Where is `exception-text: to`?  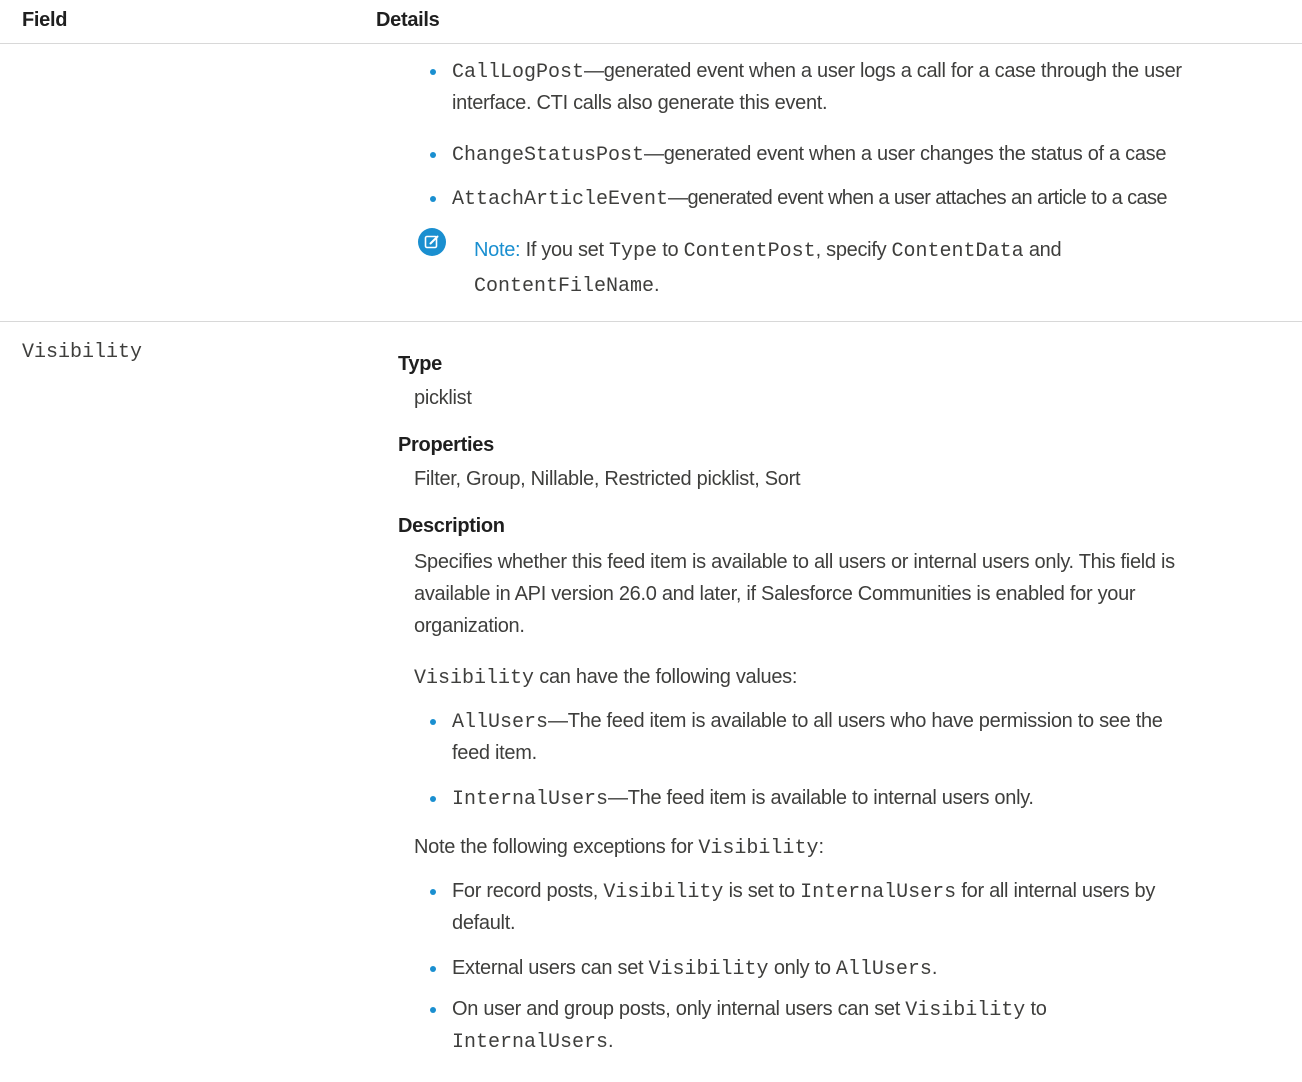
exception-text: to is located at coordinates (1036, 1009).